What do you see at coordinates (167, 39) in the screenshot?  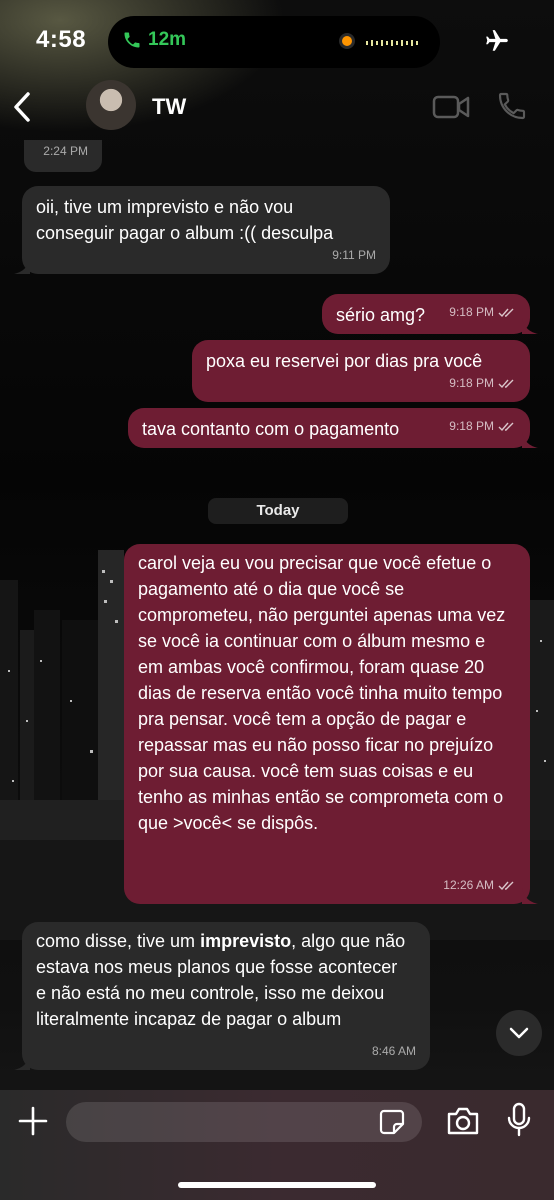 I see `call-duration: 12m` at bounding box center [167, 39].